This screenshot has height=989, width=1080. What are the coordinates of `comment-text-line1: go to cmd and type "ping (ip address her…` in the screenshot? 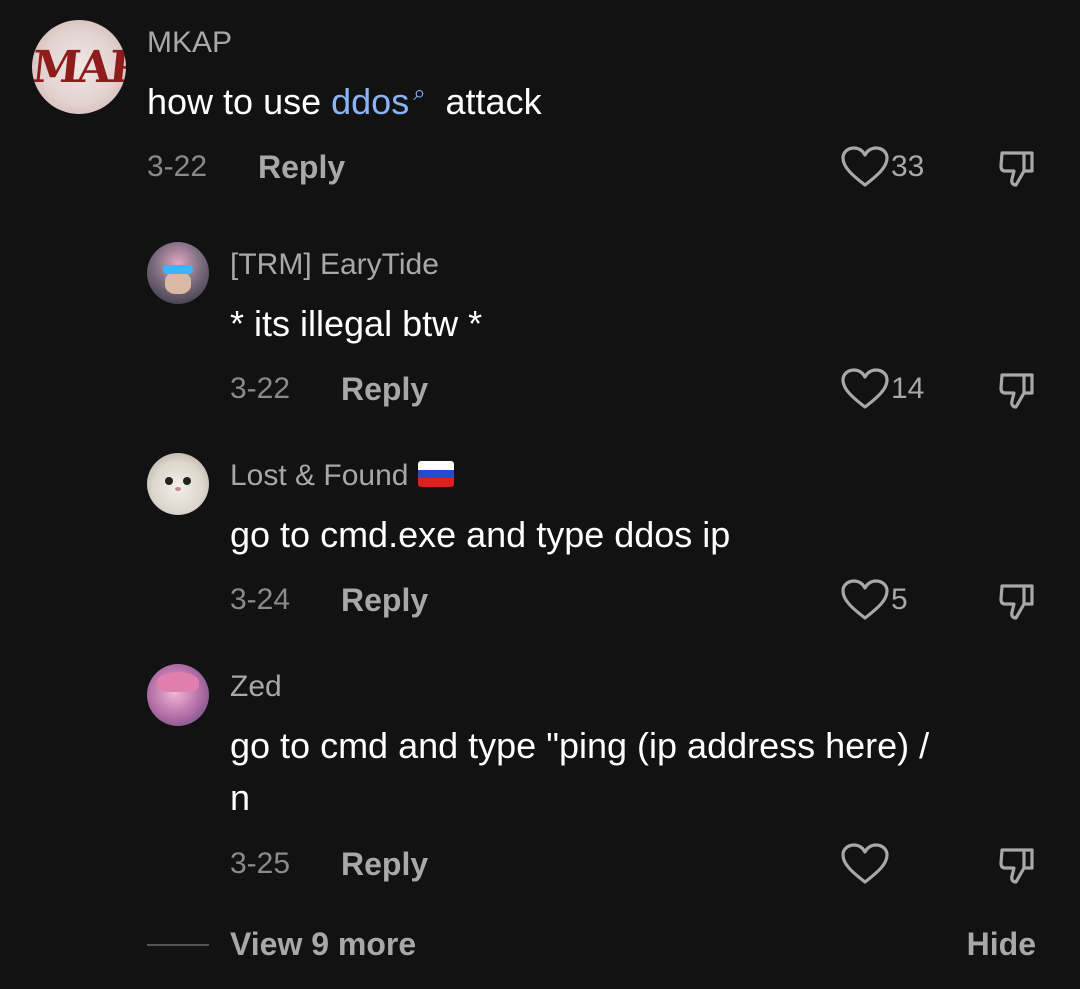 It's located at (580, 745).